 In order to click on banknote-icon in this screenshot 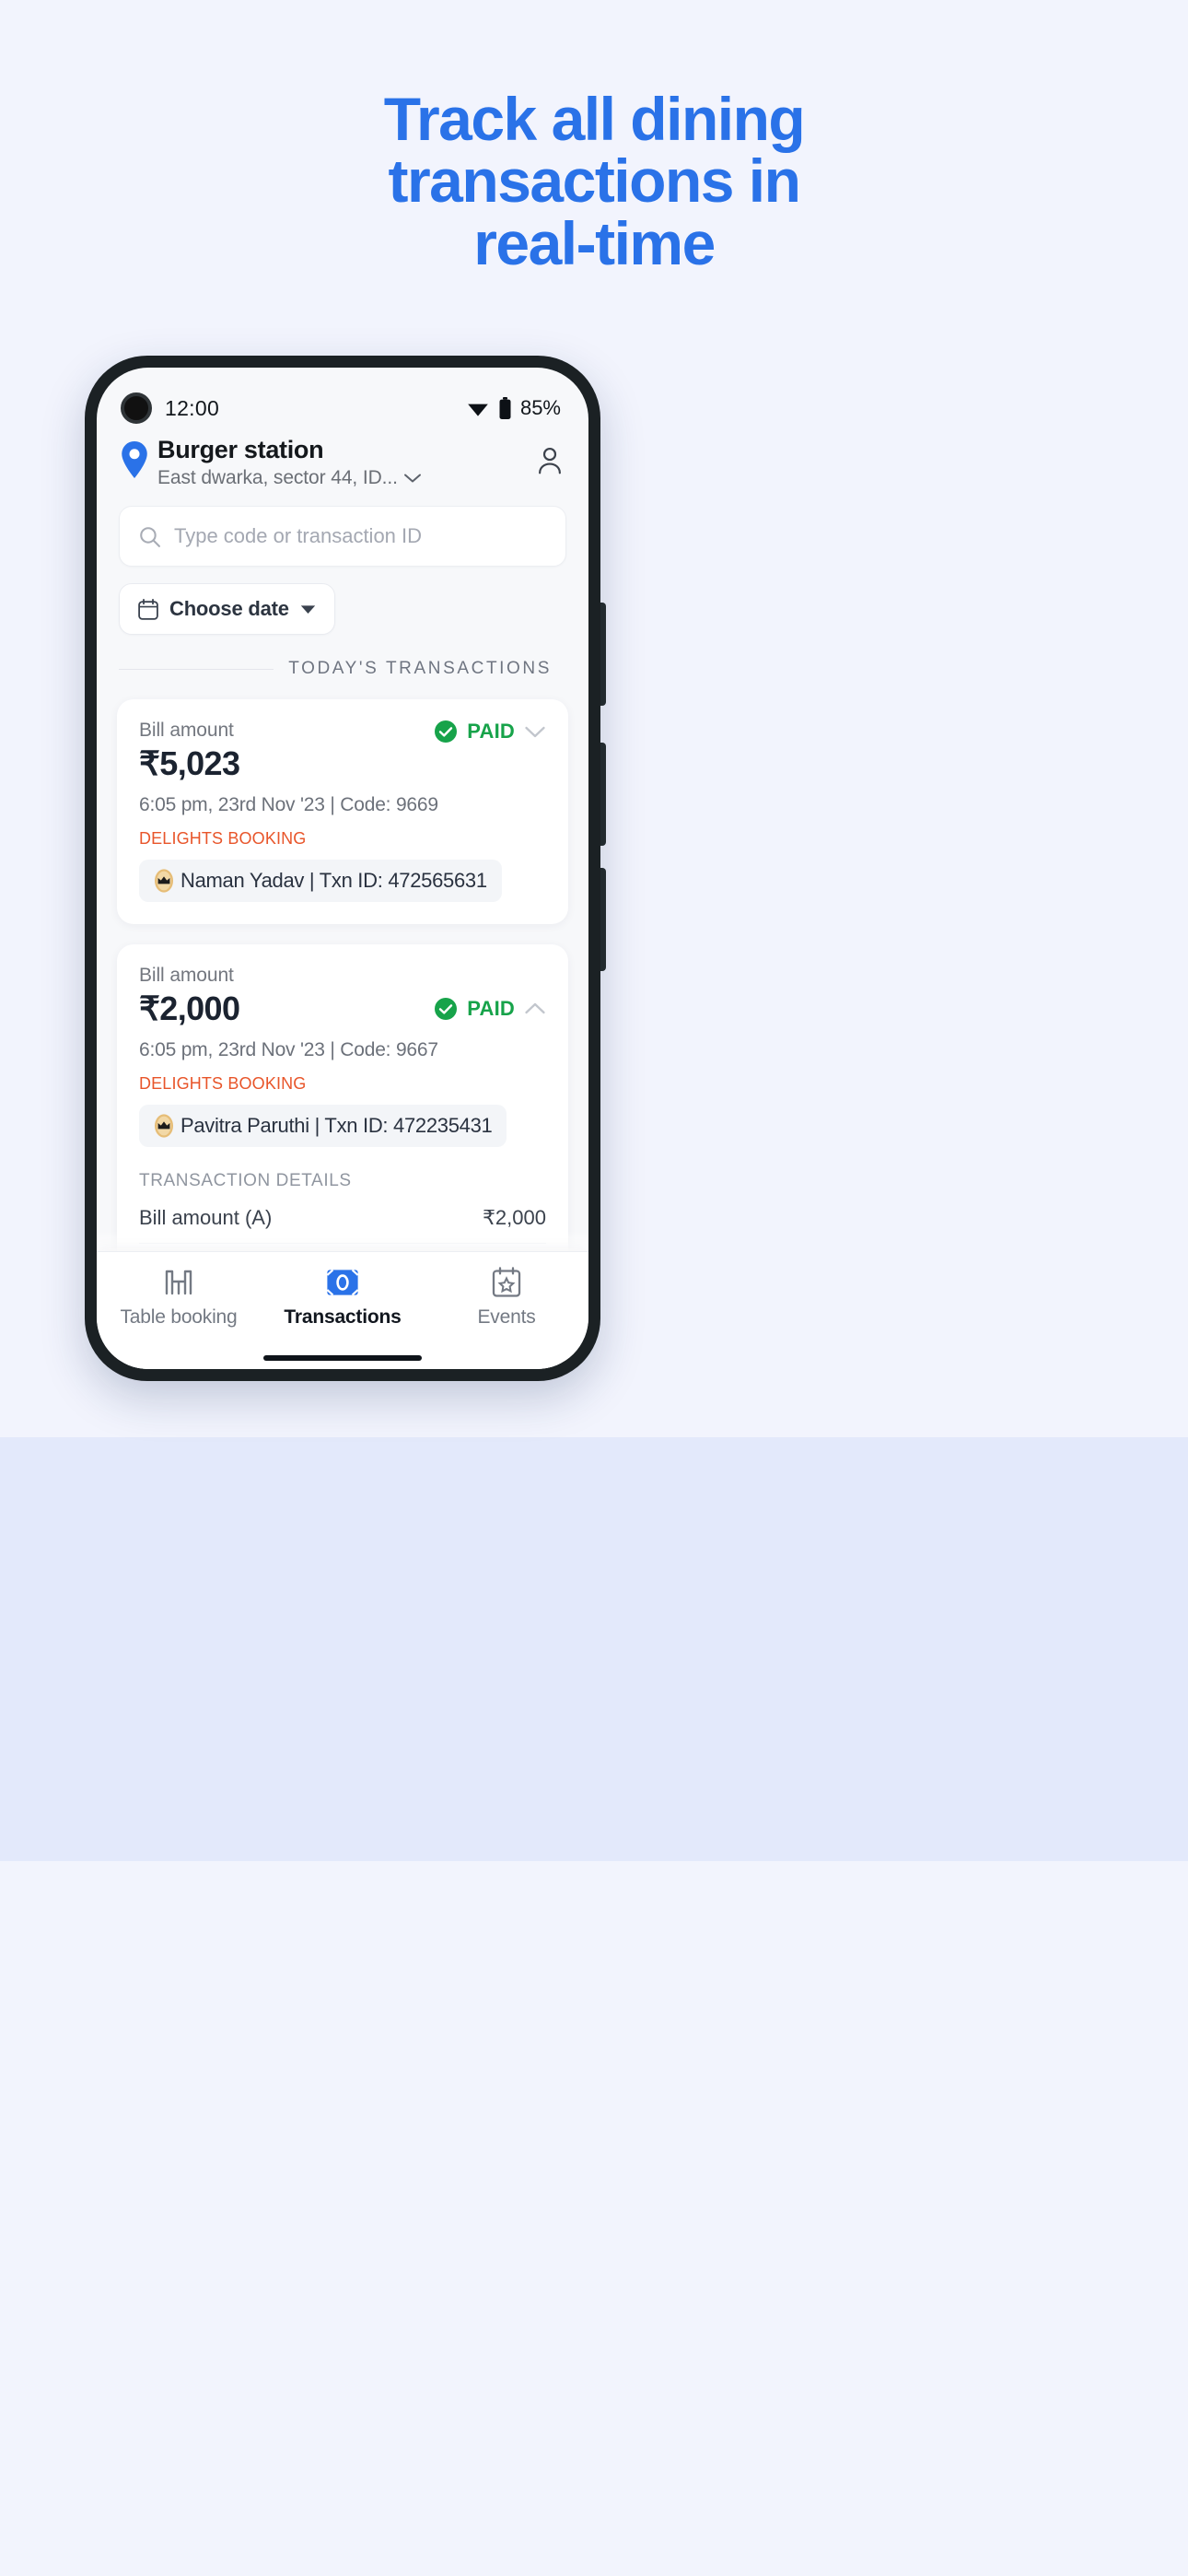, I will do `click(342, 1282)`.